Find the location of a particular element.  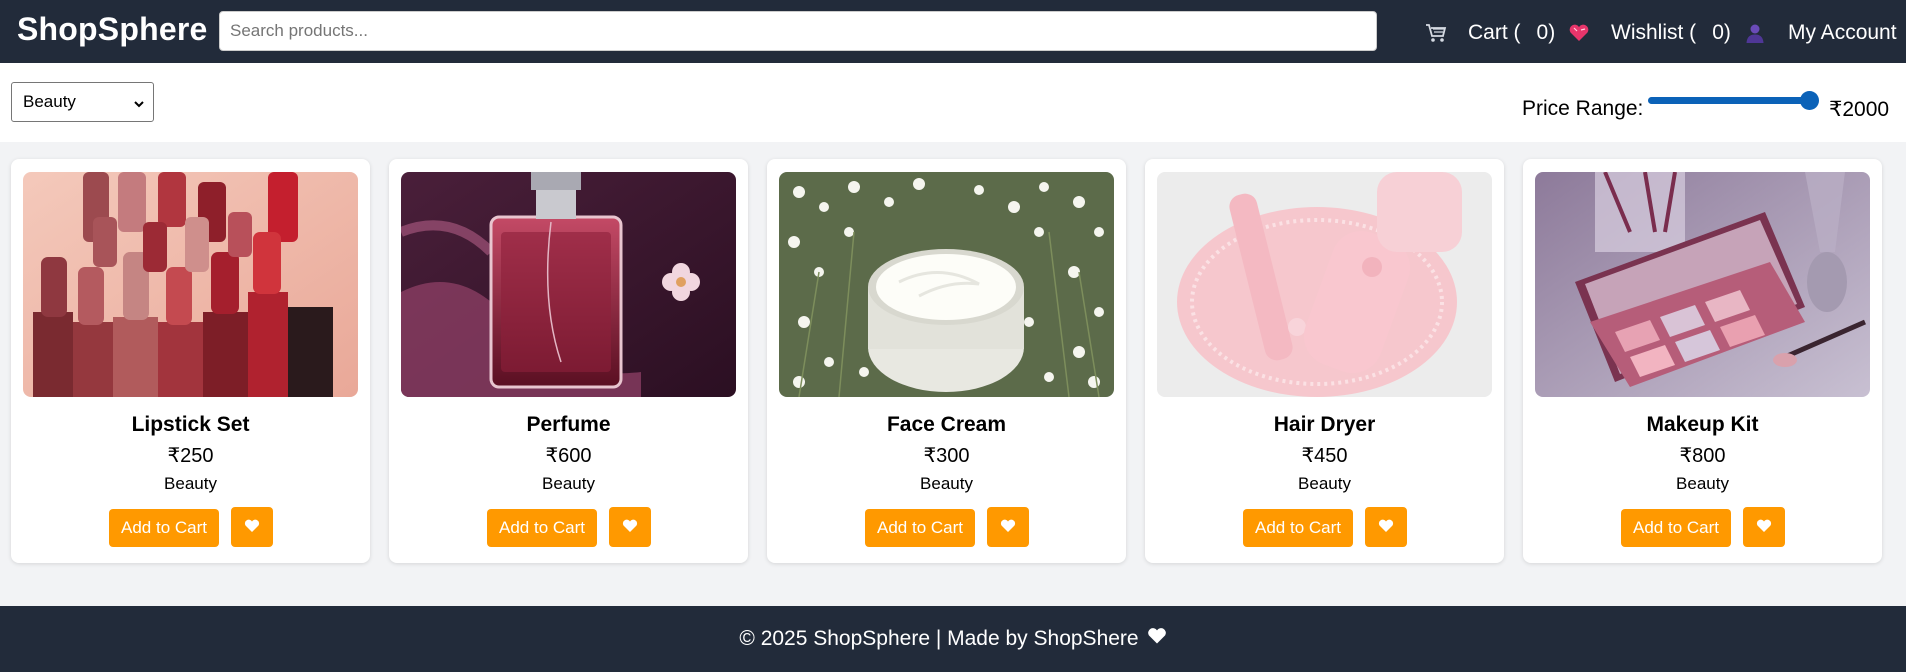

product-price: ₹250 is located at coordinates (190, 456).